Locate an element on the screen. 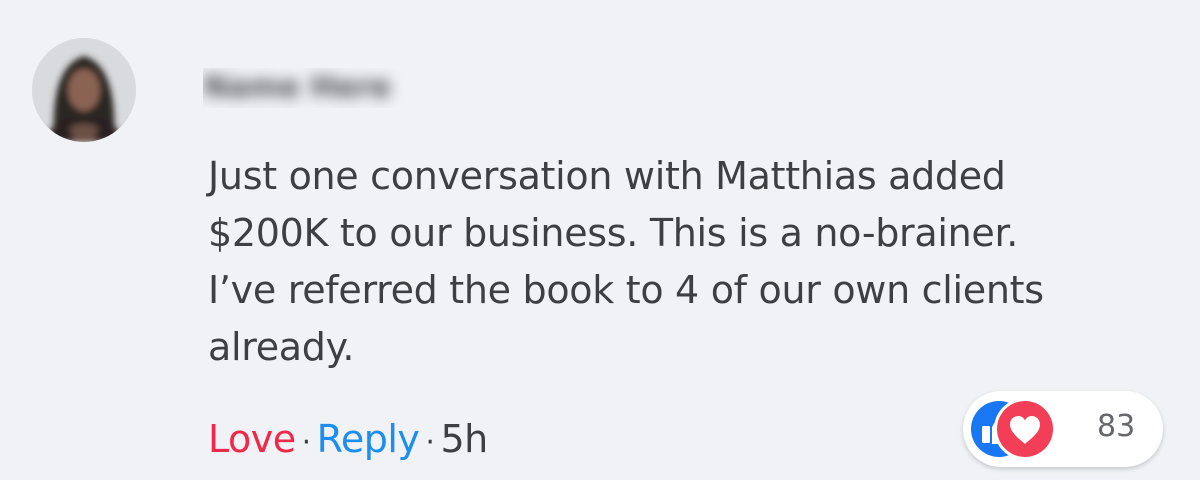  avatar is located at coordinates (84, 90).